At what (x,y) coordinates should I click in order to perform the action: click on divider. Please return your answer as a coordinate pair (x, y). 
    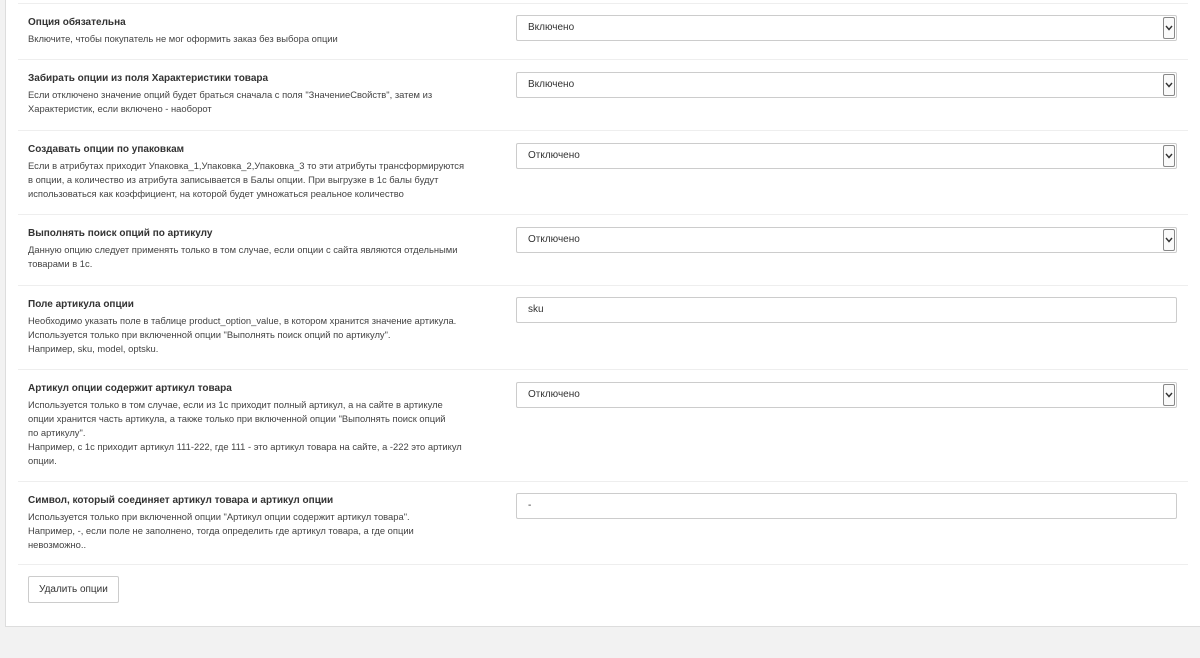
    Looking at the image, I should click on (603, 564).